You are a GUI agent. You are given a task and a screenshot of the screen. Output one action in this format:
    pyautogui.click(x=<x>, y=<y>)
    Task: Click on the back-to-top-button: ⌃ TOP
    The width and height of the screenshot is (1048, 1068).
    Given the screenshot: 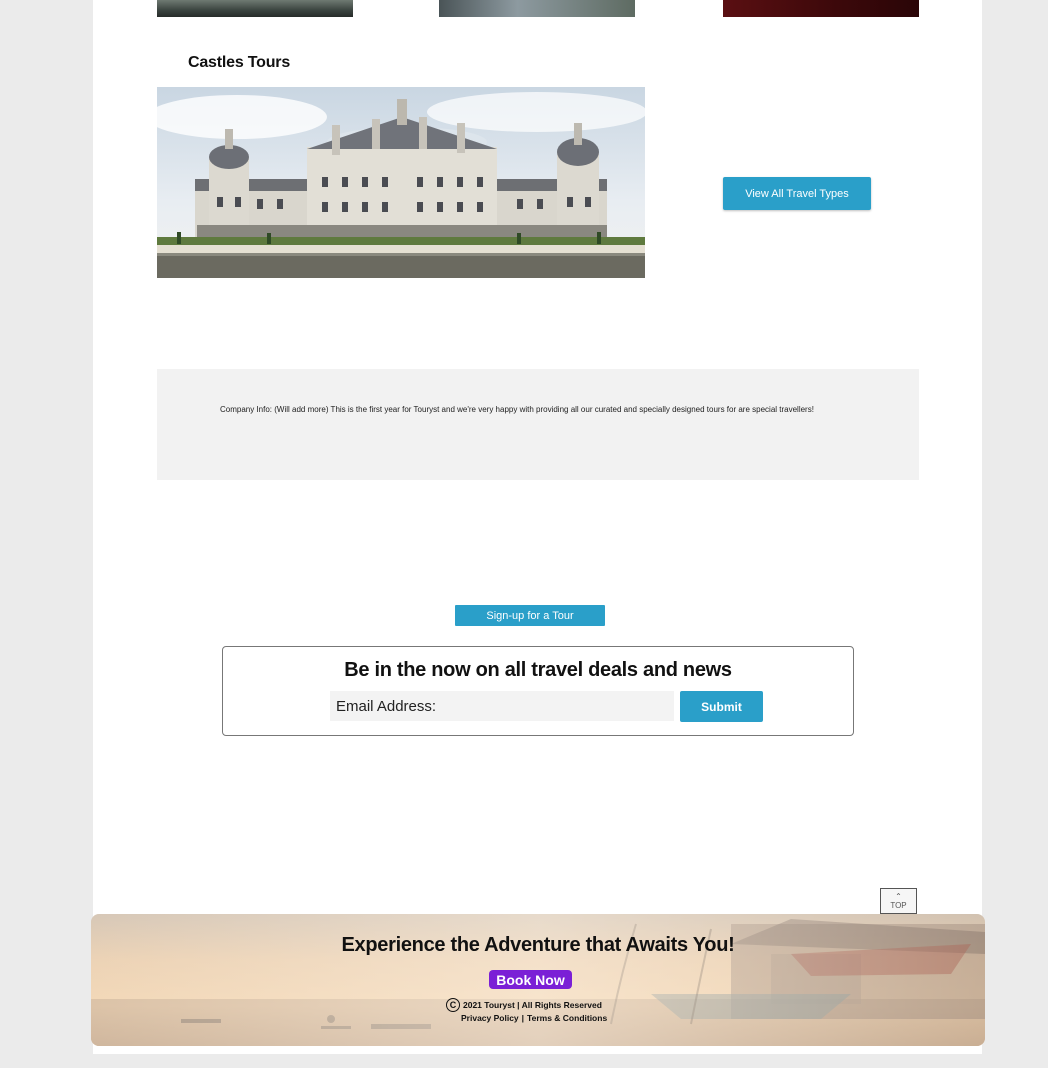 What is the action you would take?
    pyautogui.click(x=898, y=901)
    